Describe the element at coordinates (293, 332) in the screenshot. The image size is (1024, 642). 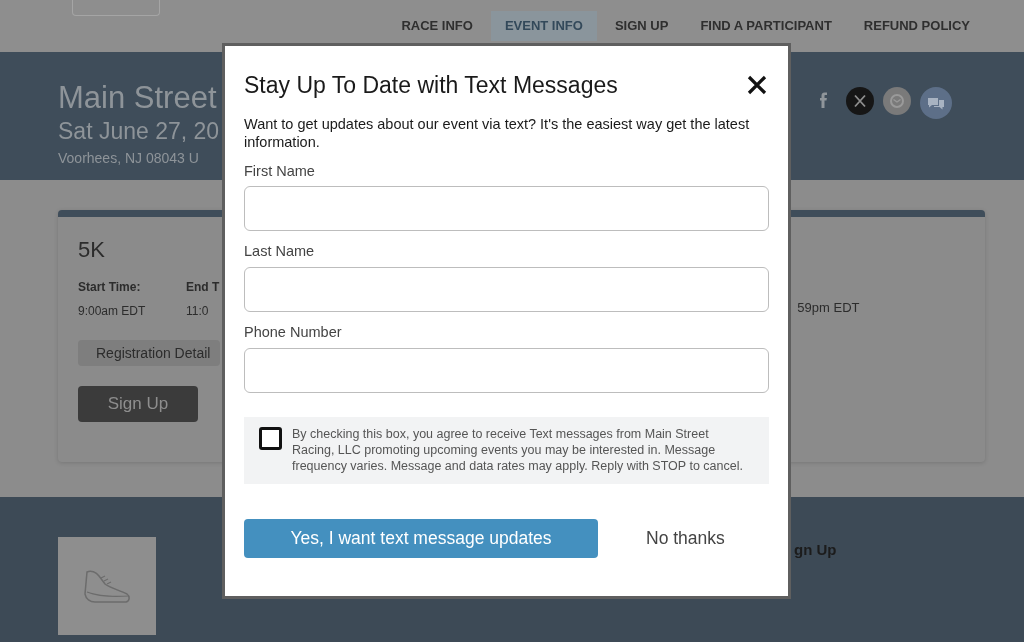
I see `field-label: Phone Number` at that location.